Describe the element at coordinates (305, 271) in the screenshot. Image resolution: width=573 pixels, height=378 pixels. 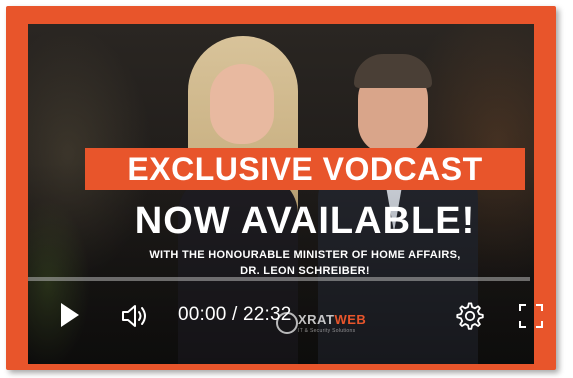
I see `subline-2: DR. LEON SCHREIBER!` at that location.